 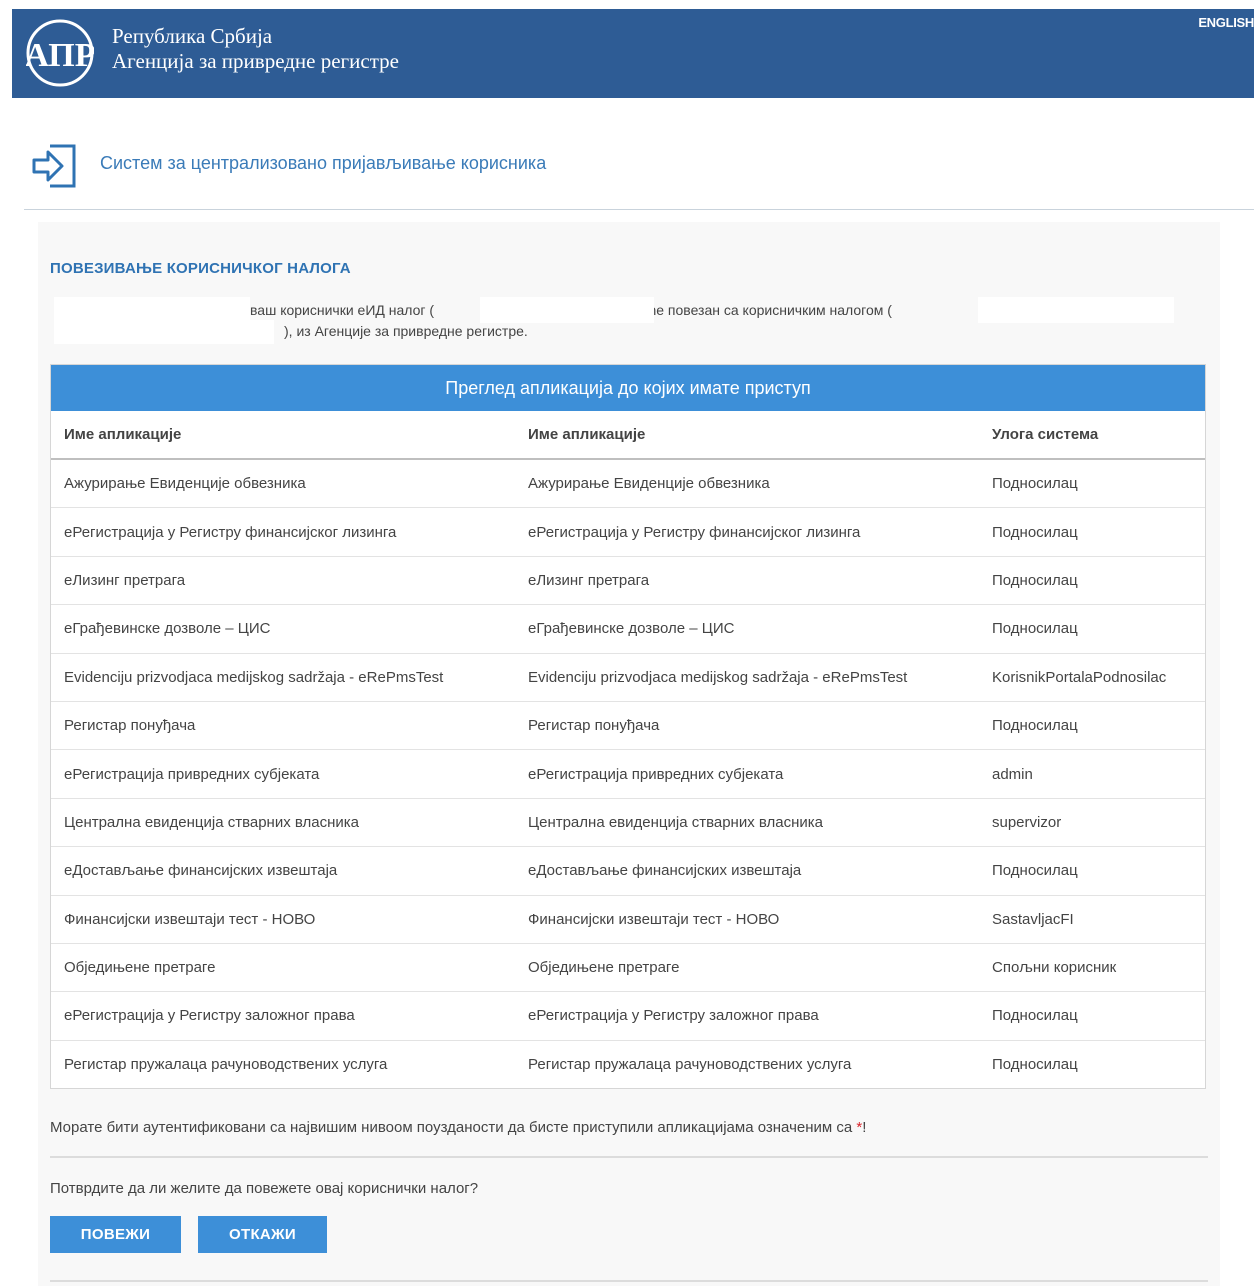 What do you see at coordinates (200, 268) in the screenshot?
I see `section-title: ПОВЕЗИВАЊЕ КОРИСНИЧКОГ НАЛОГА` at bounding box center [200, 268].